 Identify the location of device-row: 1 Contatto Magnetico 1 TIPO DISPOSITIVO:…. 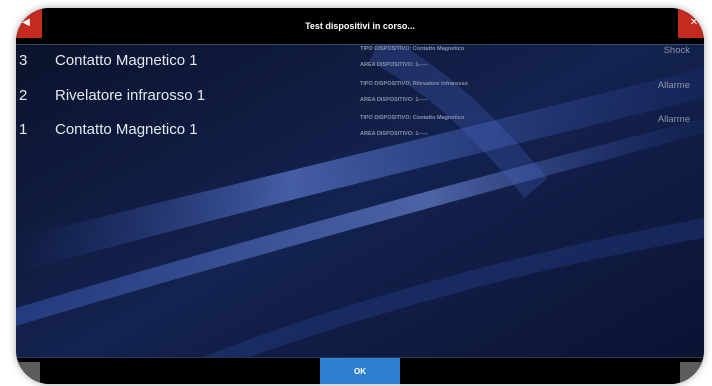
(360, 131).